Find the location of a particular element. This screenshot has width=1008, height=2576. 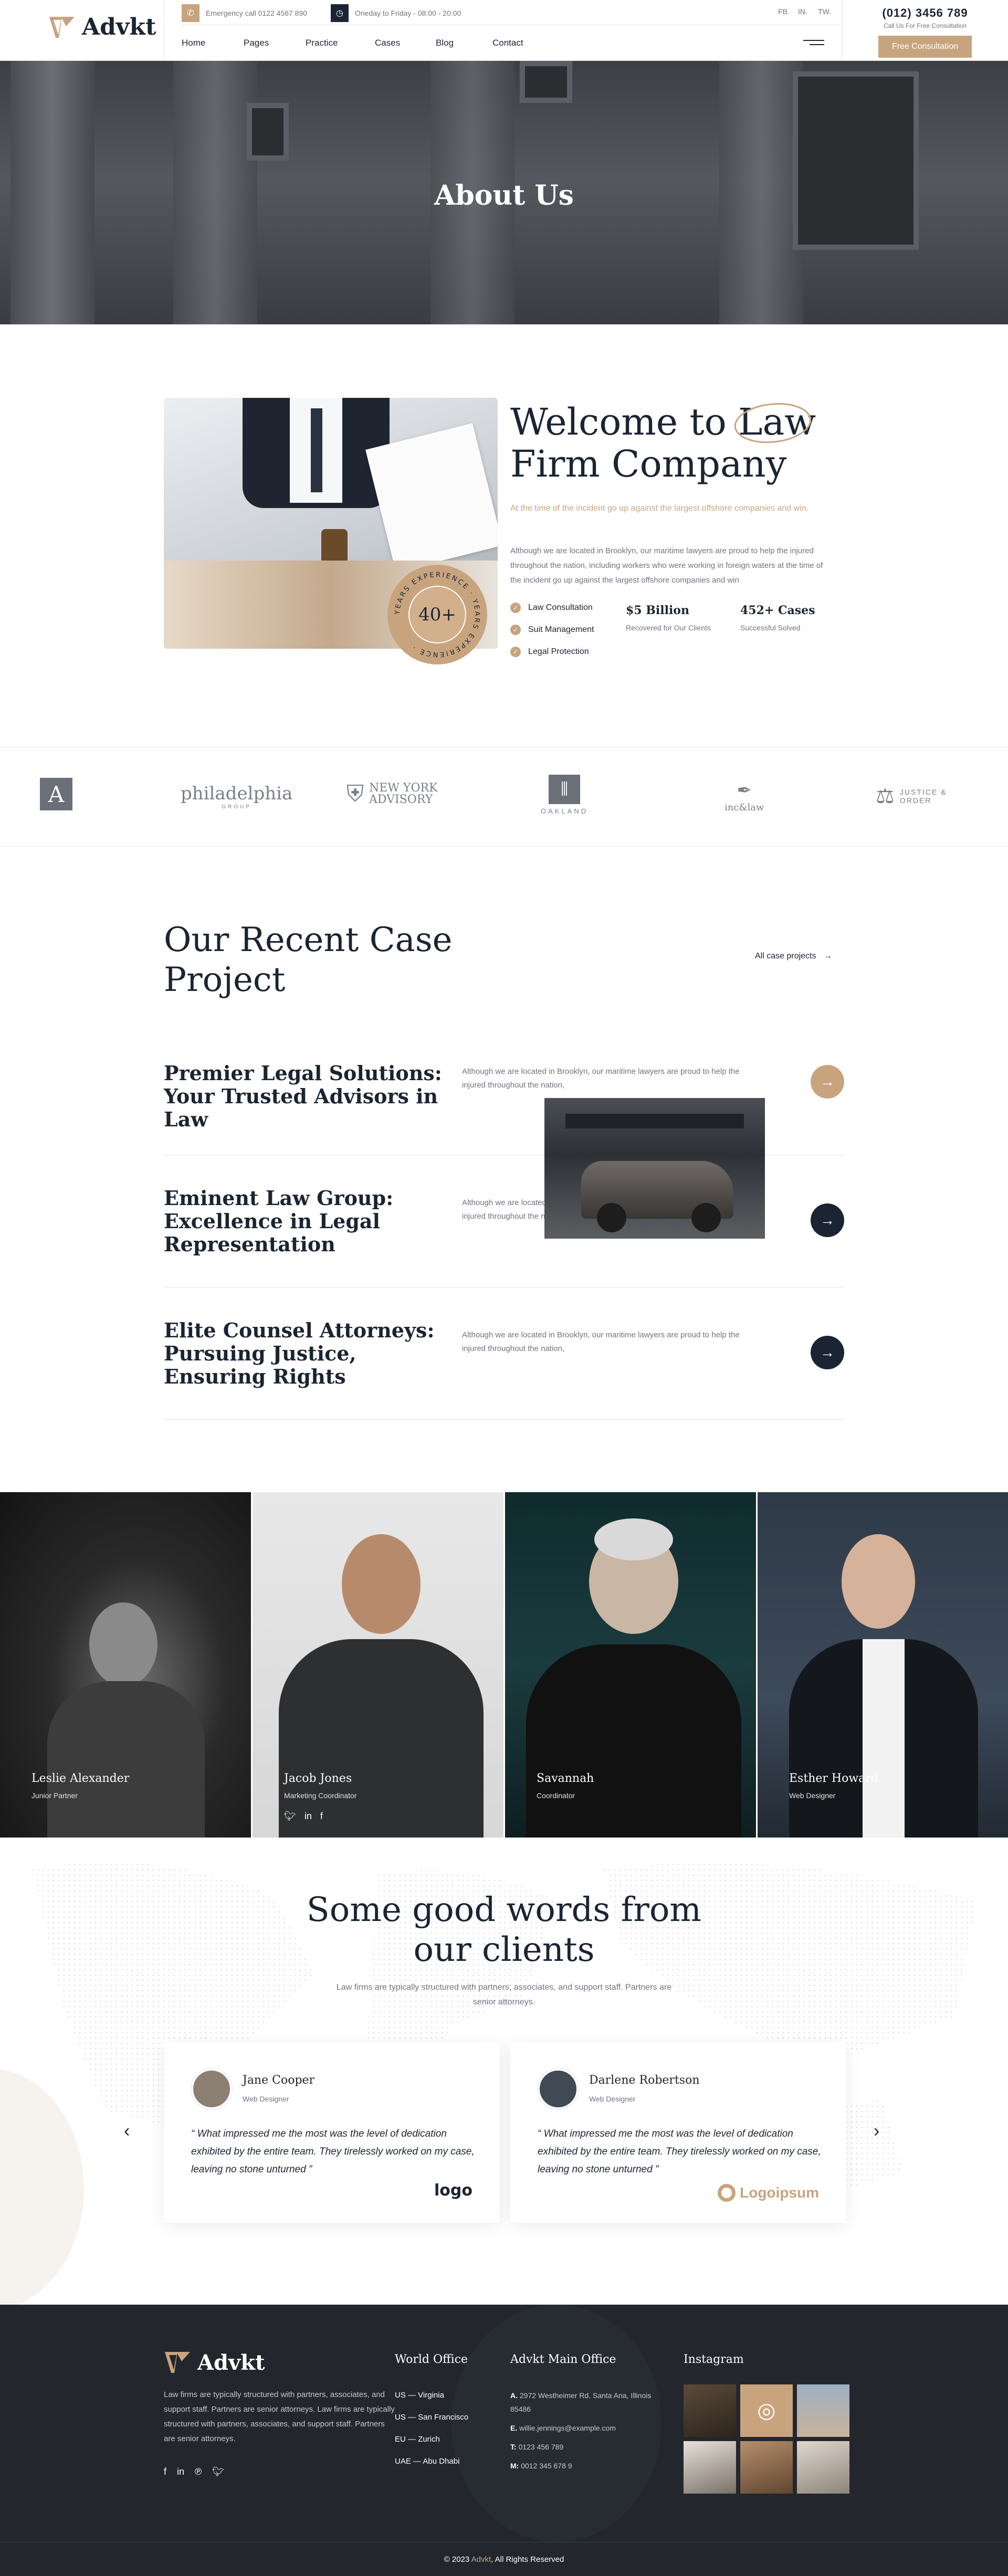

partner-logo-inclaw: ✒ inc&law is located at coordinates (744, 796).